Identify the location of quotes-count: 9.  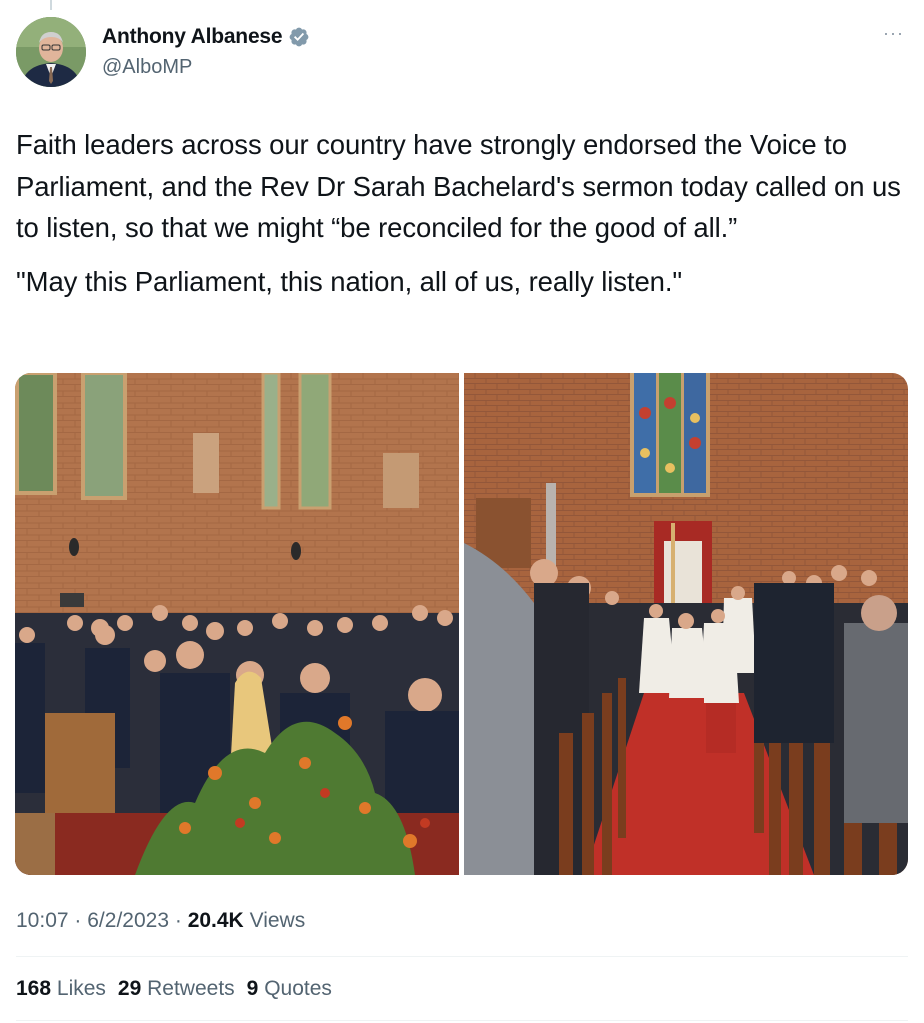
(252, 988).